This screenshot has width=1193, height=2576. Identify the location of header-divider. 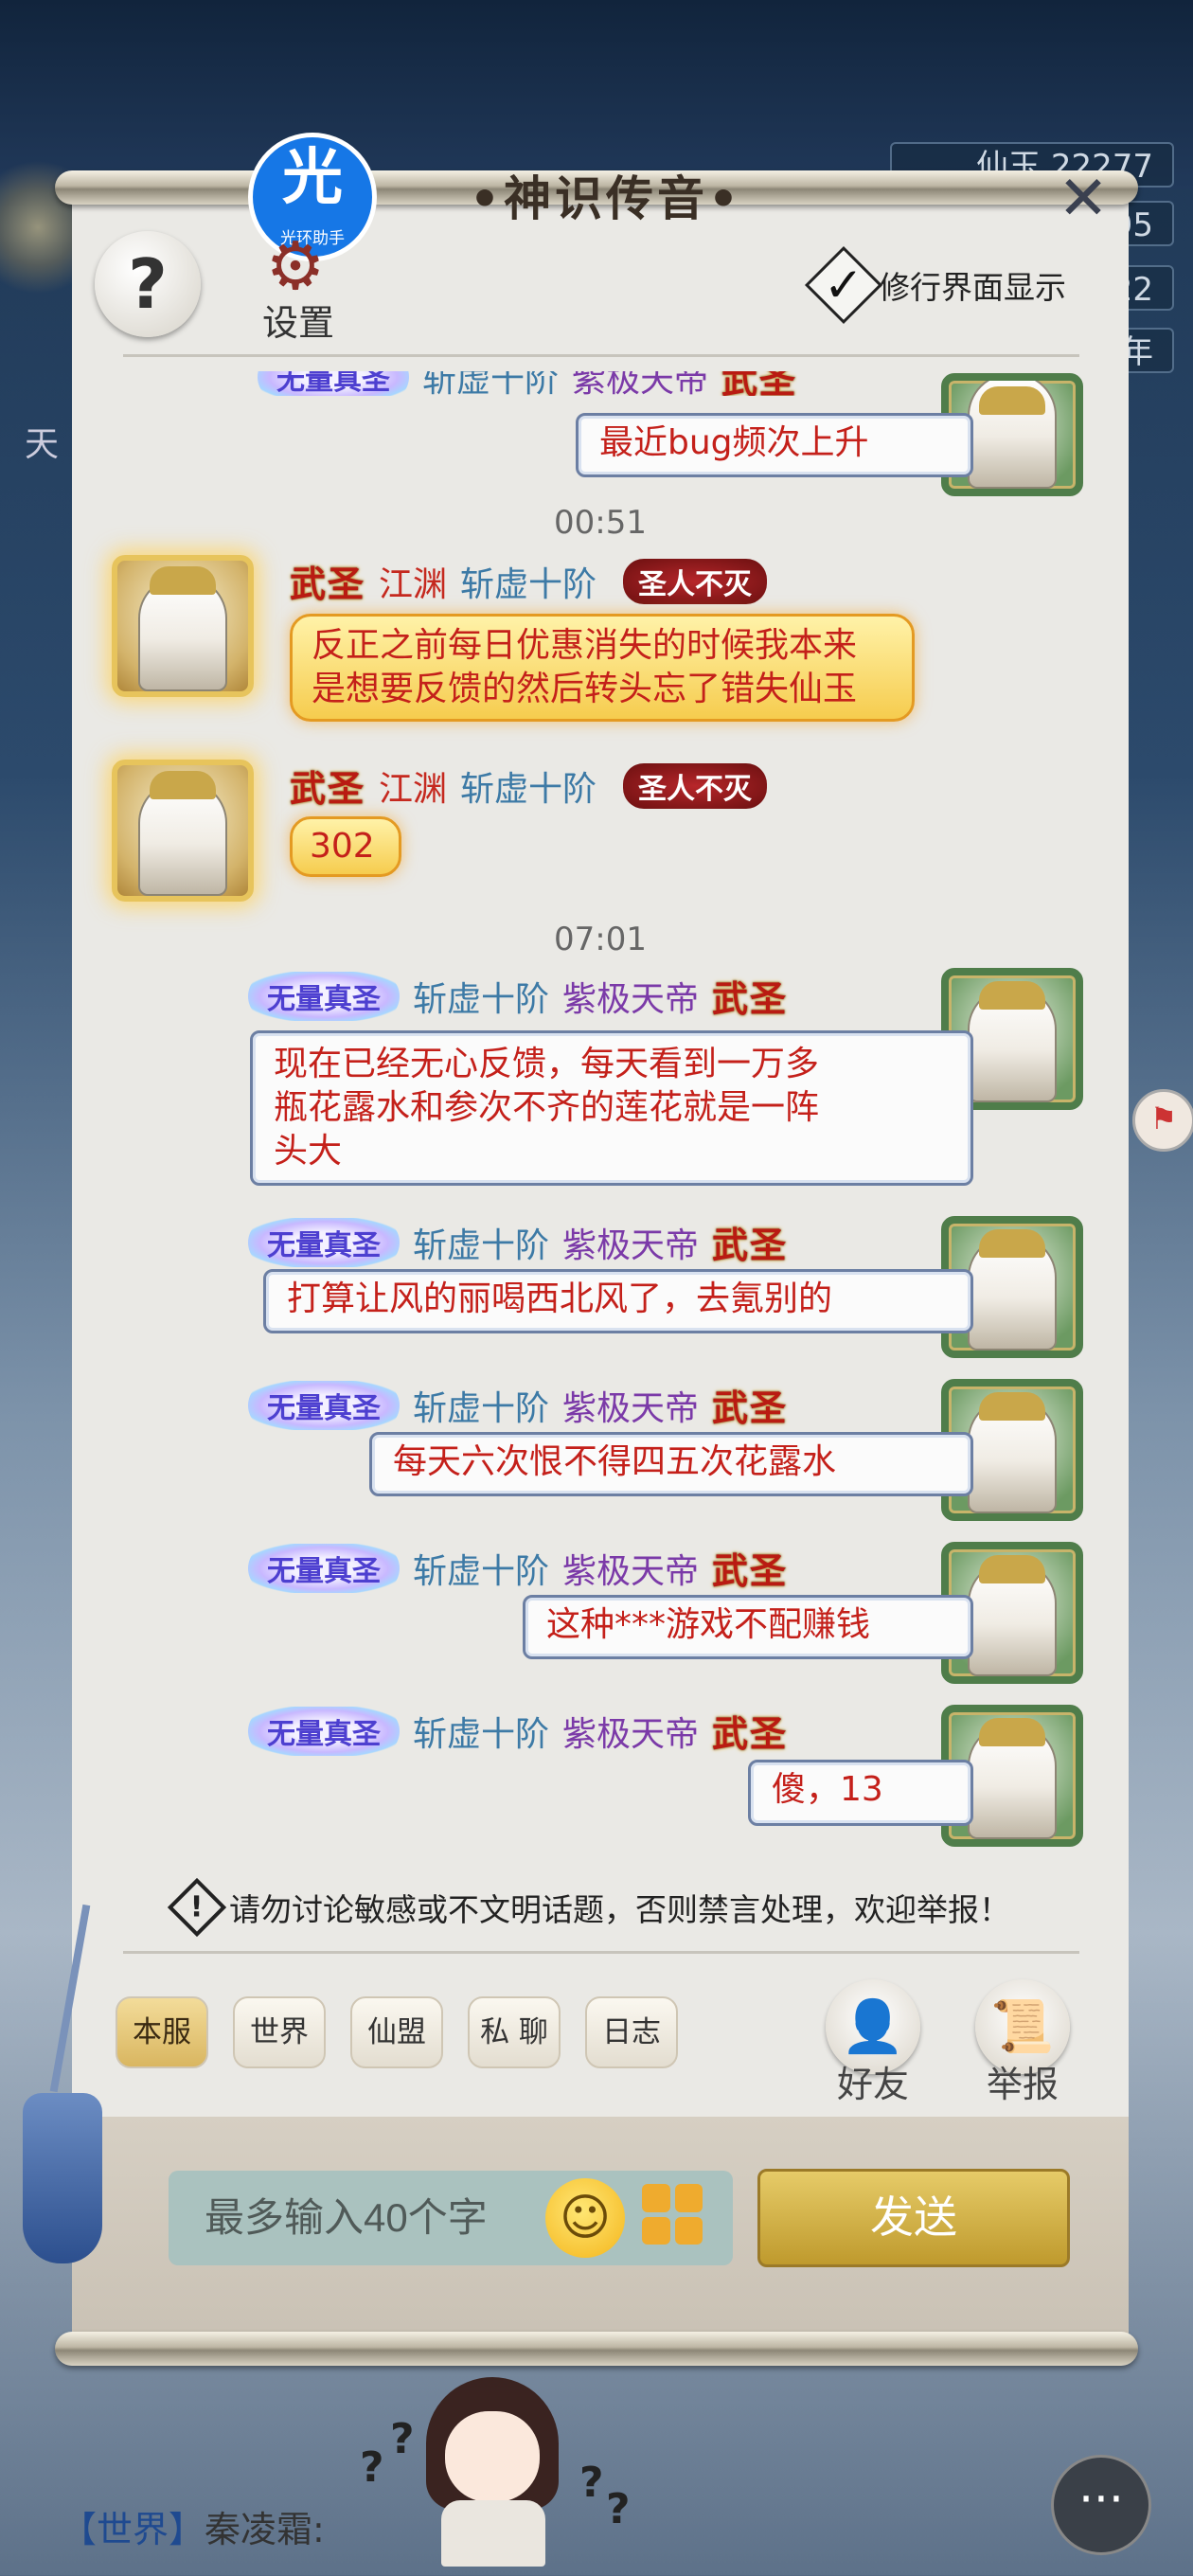
(601, 355).